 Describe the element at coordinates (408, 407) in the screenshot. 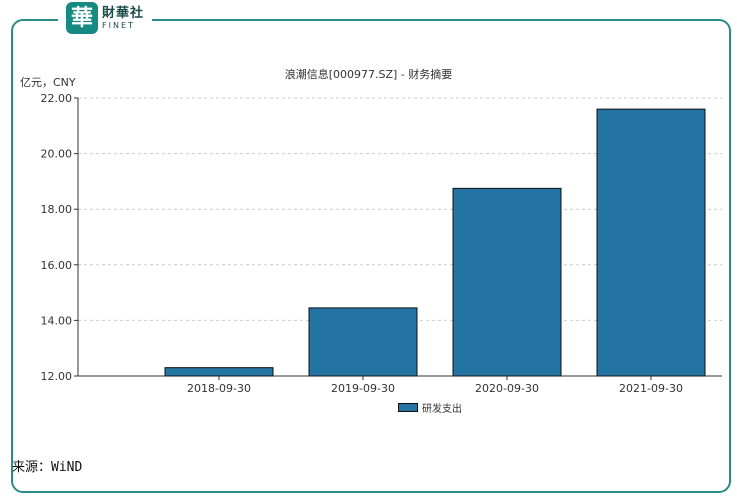

I see `legend-swatch` at that location.